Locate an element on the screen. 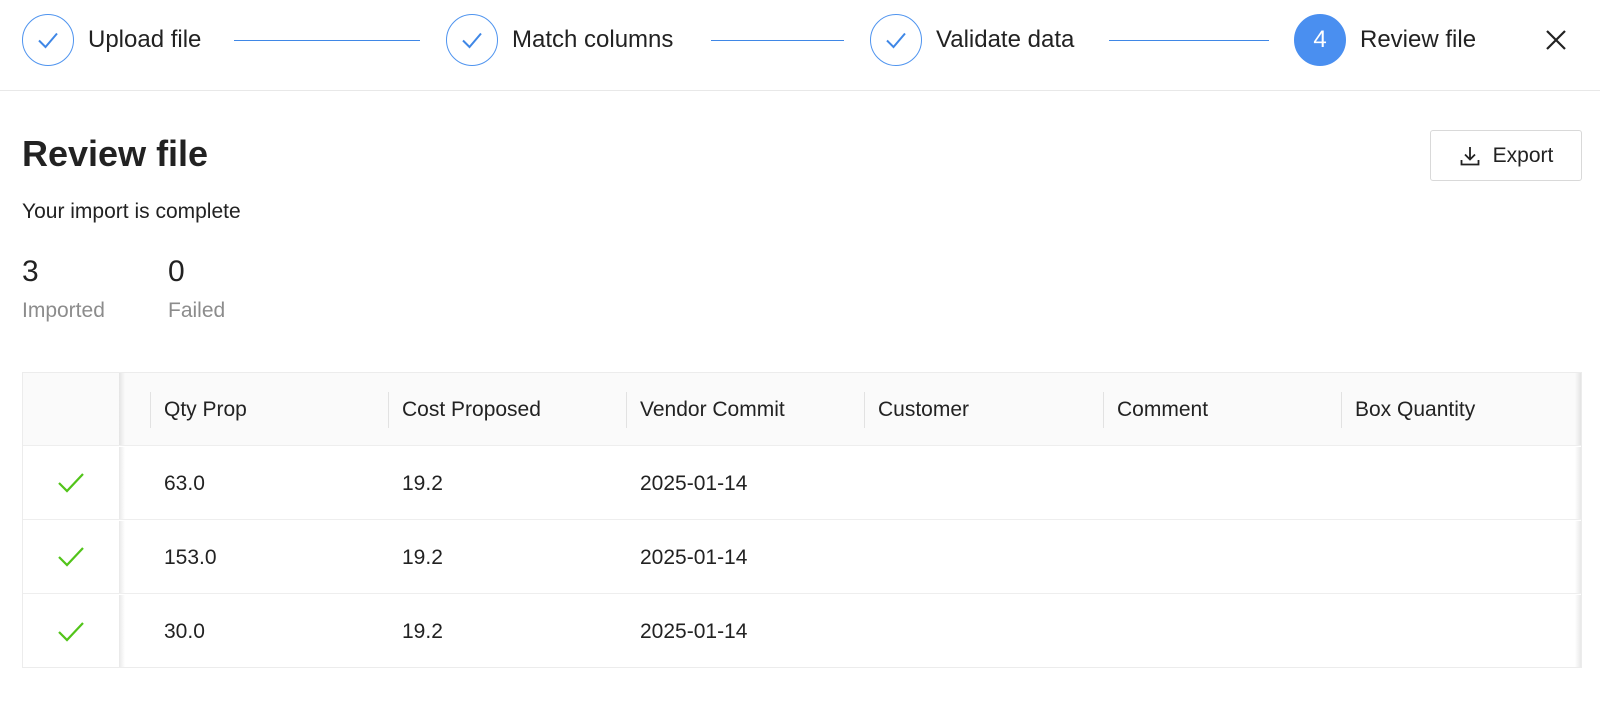 The image size is (1600, 728). table-cell: 63.0 is located at coordinates (184, 483).